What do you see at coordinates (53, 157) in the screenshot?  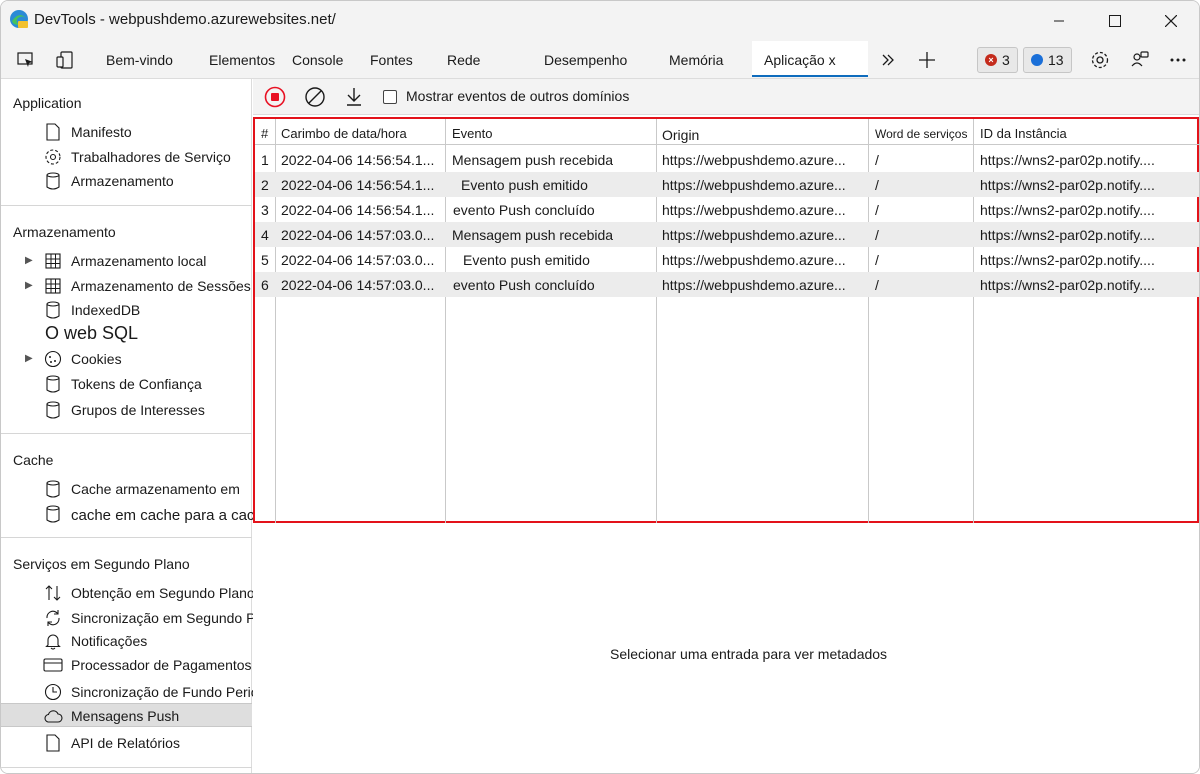 I see `gear-icon` at bounding box center [53, 157].